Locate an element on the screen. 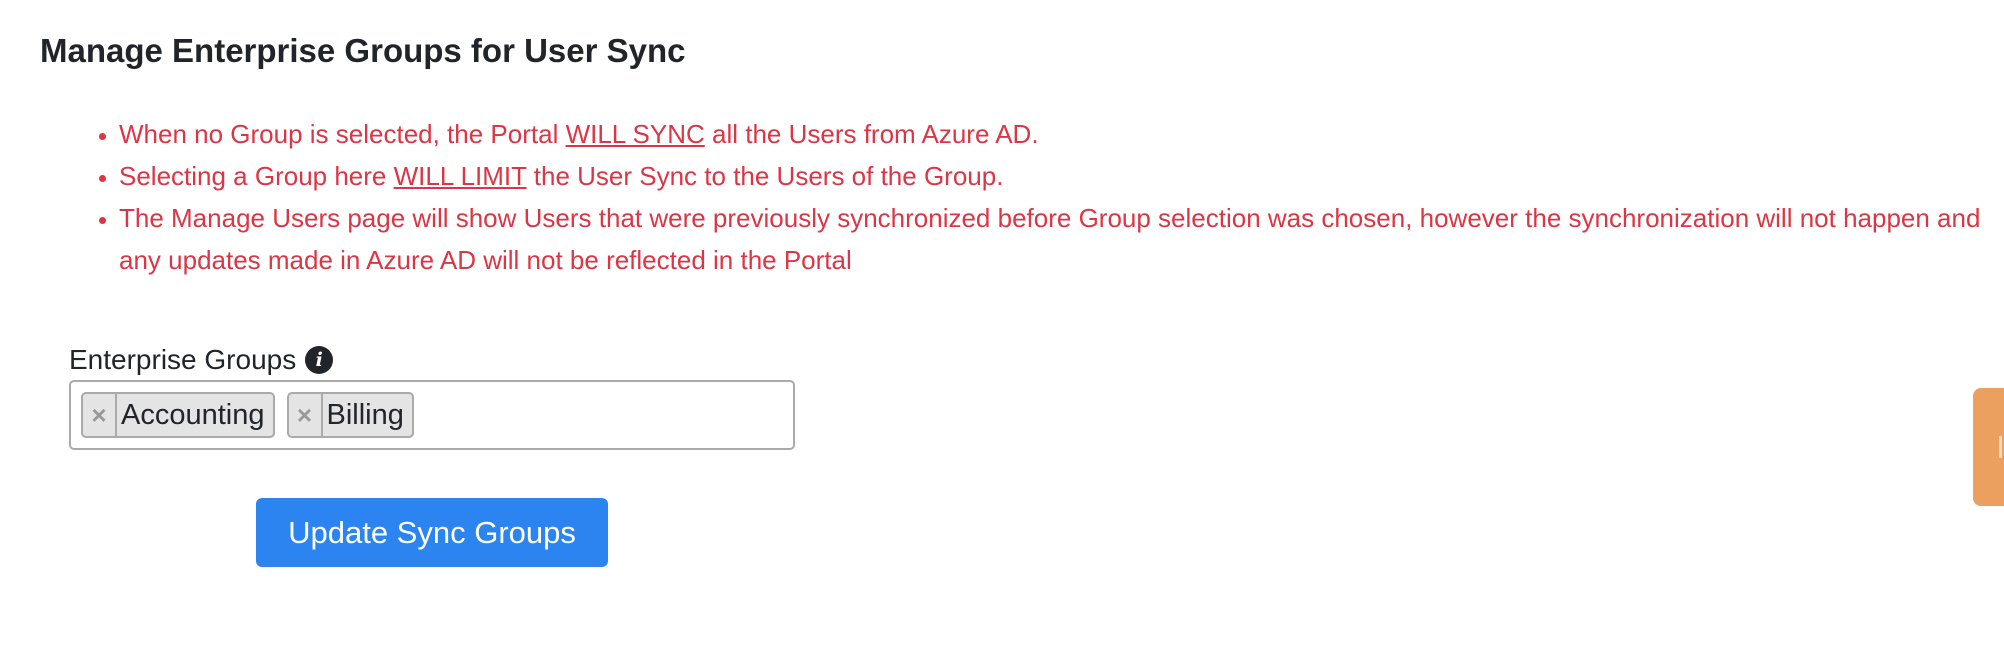 This screenshot has height=654, width=2004. enterprise-groups-select: × Accounting × Billing is located at coordinates (432, 415).